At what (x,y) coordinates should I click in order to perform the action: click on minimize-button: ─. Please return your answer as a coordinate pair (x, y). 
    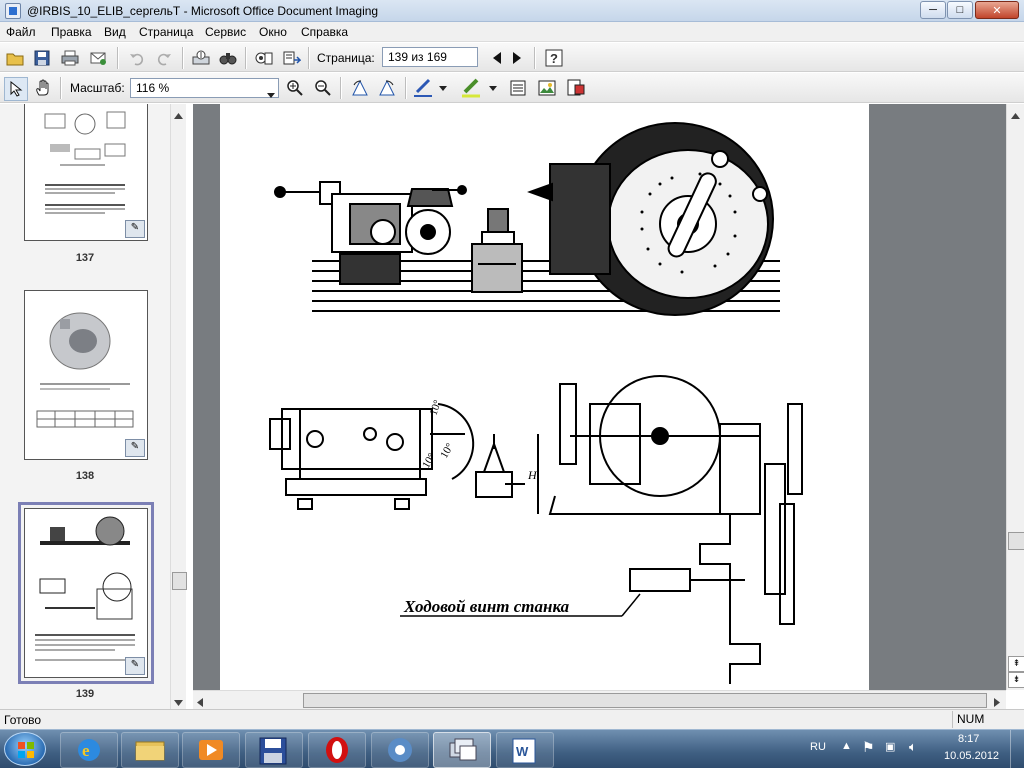
    Looking at the image, I should click on (933, 10).